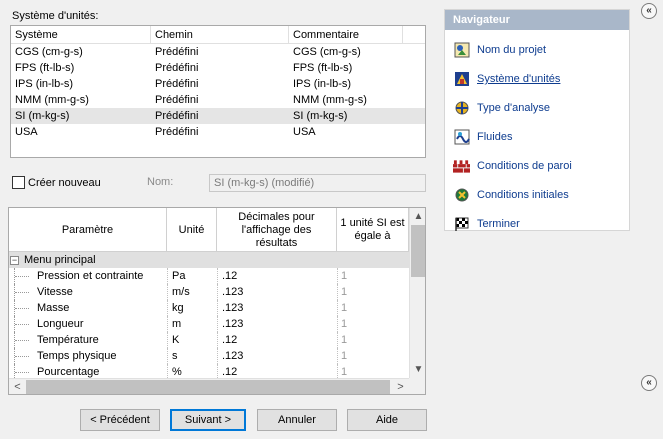  Describe the element at coordinates (17, 386) in the screenshot. I see `scroll-left-arrow-icon: <` at that location.